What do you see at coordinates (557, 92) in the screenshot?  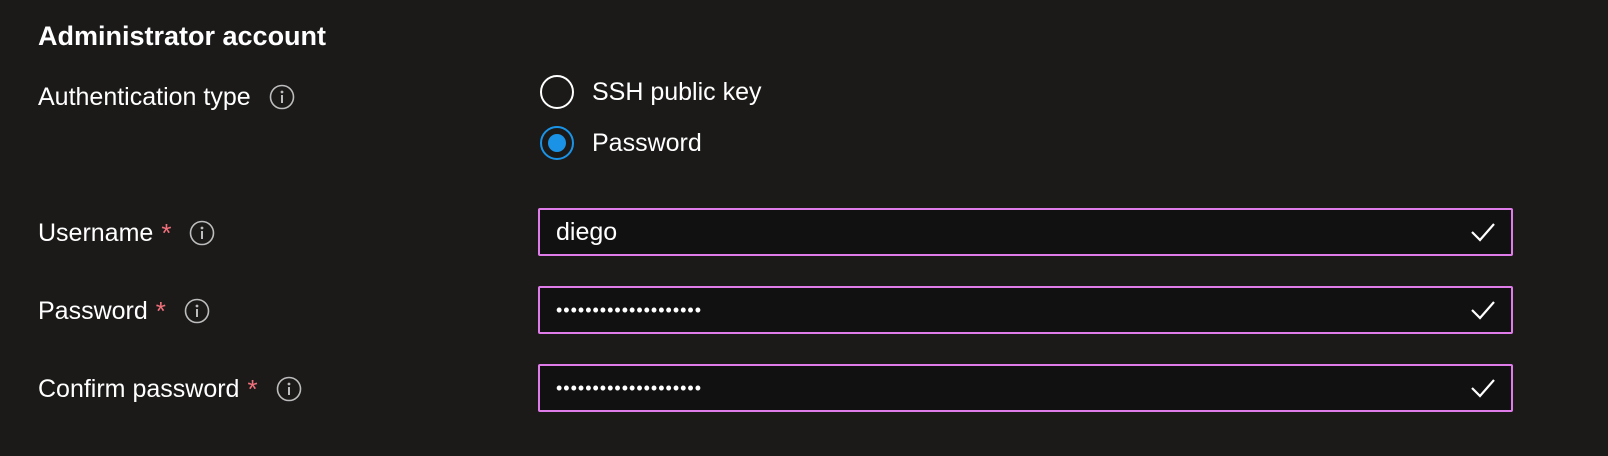 I see `radio-button-unchecked` at bounding box center [557, 92].